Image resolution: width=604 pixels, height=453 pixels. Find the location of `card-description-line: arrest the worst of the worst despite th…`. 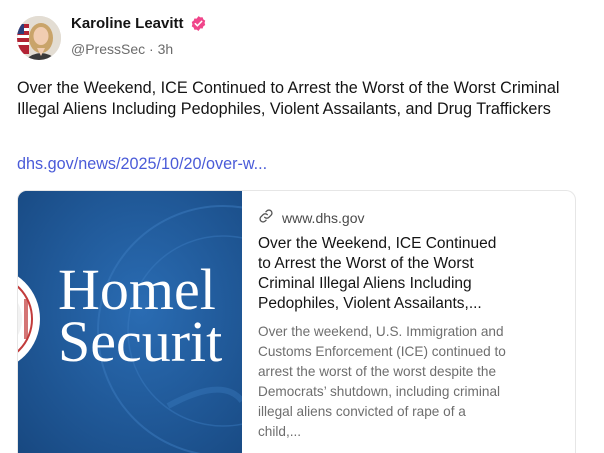

card-description-line: arrest the worst of the worst despite th… is located at coordinates (377, 371).